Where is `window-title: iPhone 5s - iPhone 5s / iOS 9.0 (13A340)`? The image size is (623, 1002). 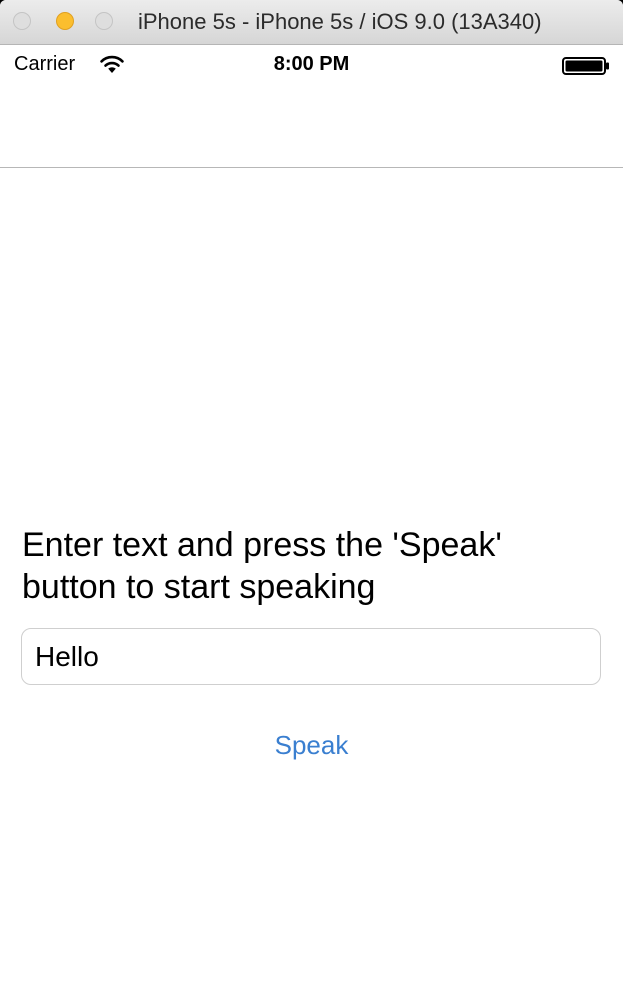
window-title: iPhone 5s - iPhone 5s / iOS 9.0 (13A340) is located at coordinates (340, 21).